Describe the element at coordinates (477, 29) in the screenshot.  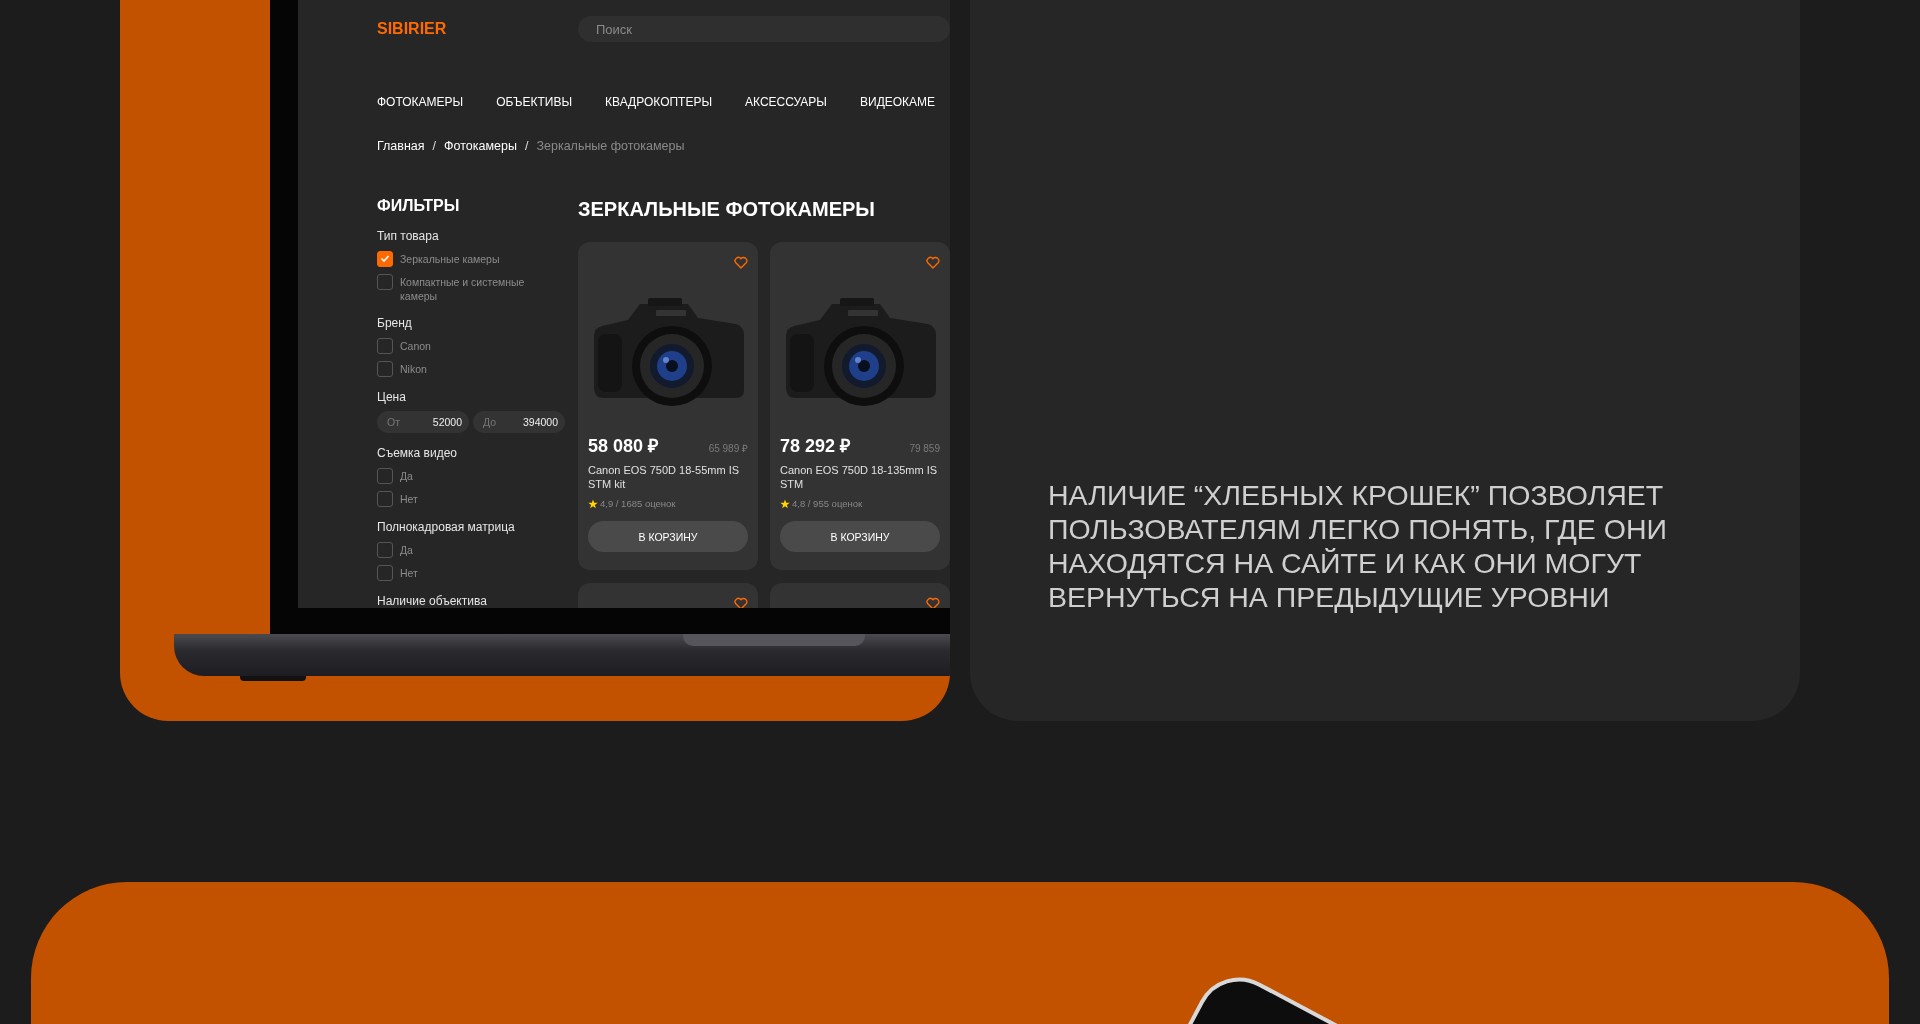
I see `logo: SIBIRIER` at that location.